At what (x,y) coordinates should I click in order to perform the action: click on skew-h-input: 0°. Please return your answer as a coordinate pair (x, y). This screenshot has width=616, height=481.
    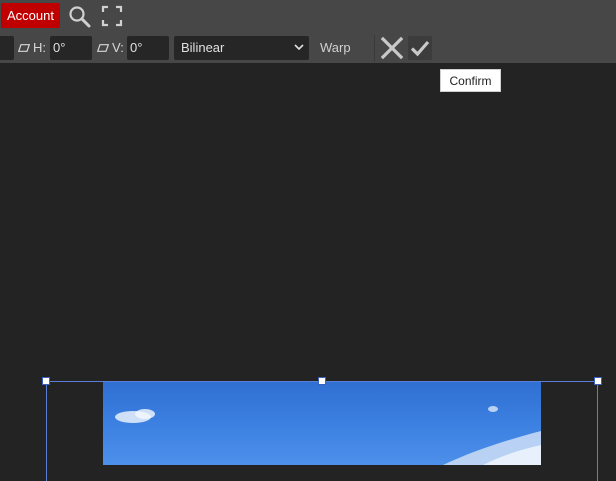
    Looking at the image, I should click on (71, 48).